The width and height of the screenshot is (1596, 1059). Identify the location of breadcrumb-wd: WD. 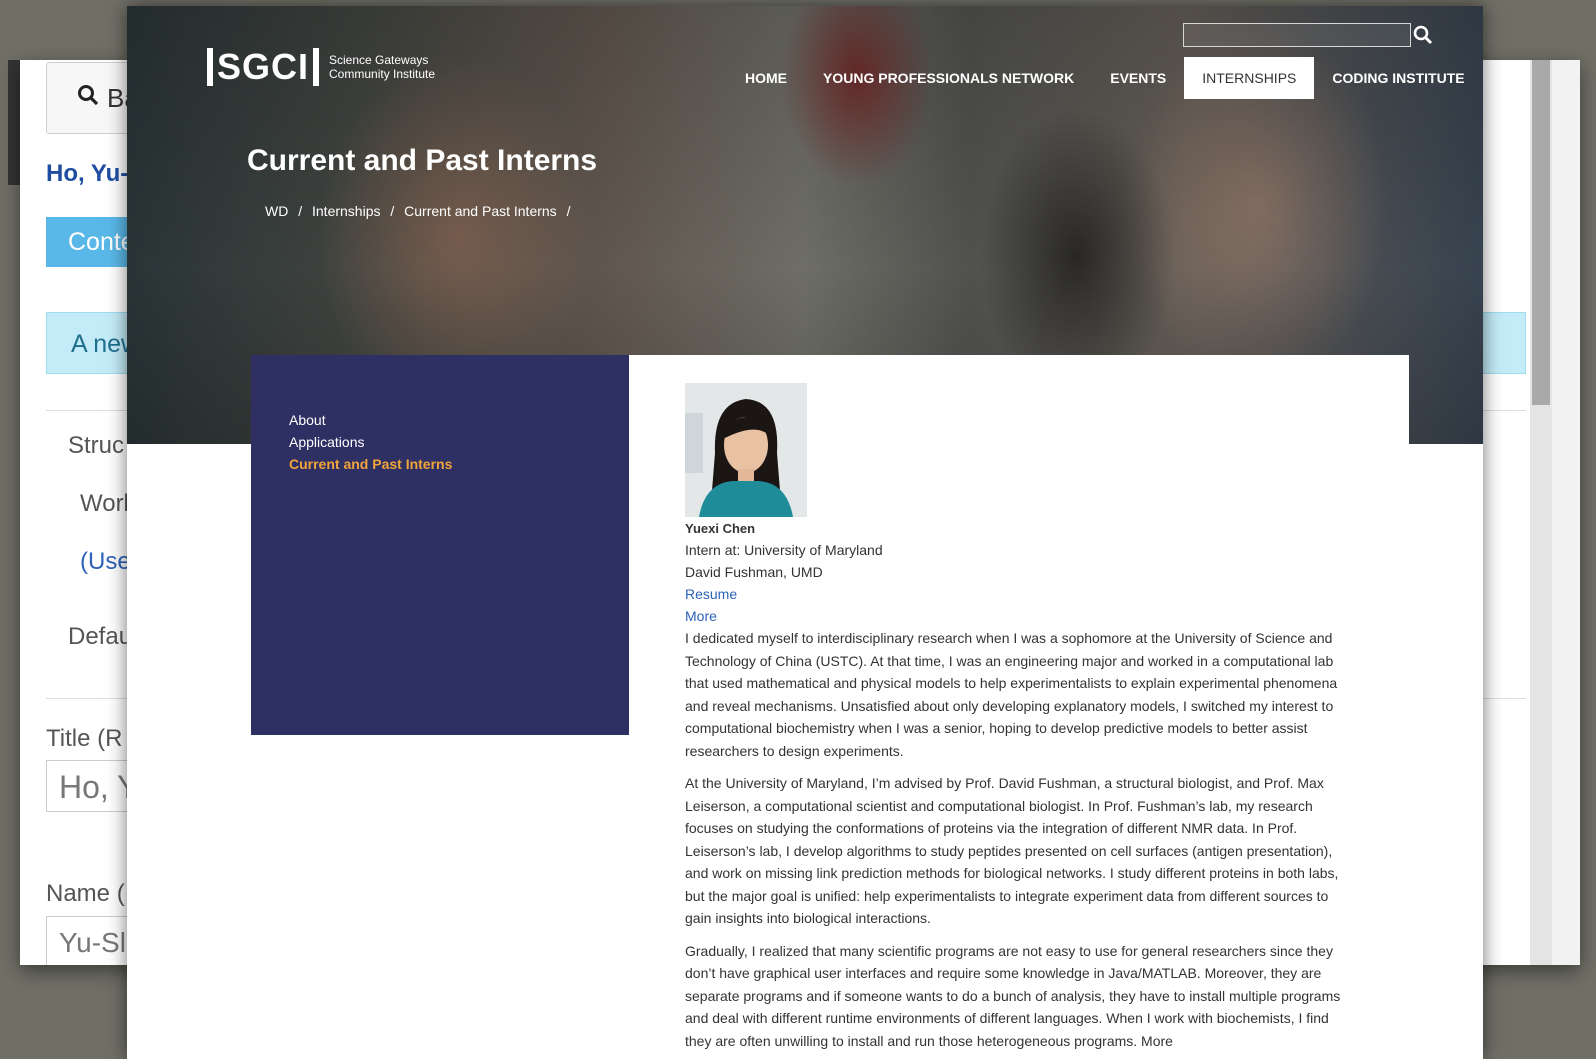
(276, 211).